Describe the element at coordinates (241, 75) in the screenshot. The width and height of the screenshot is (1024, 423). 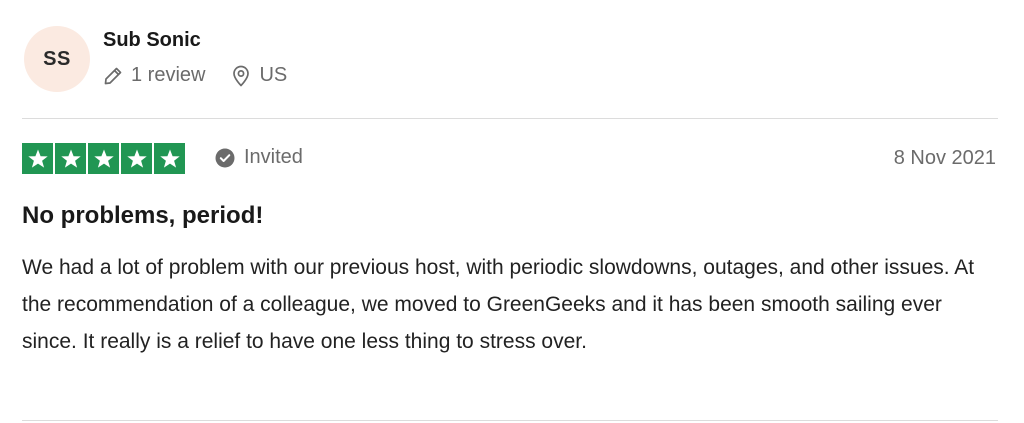
I see `location-pin-icon` at that location.